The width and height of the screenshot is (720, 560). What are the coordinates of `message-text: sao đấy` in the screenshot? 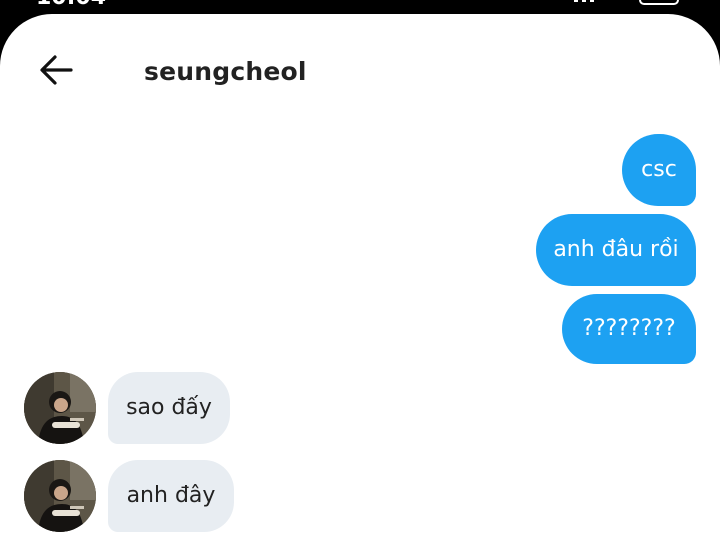 It's located at (169, 407).